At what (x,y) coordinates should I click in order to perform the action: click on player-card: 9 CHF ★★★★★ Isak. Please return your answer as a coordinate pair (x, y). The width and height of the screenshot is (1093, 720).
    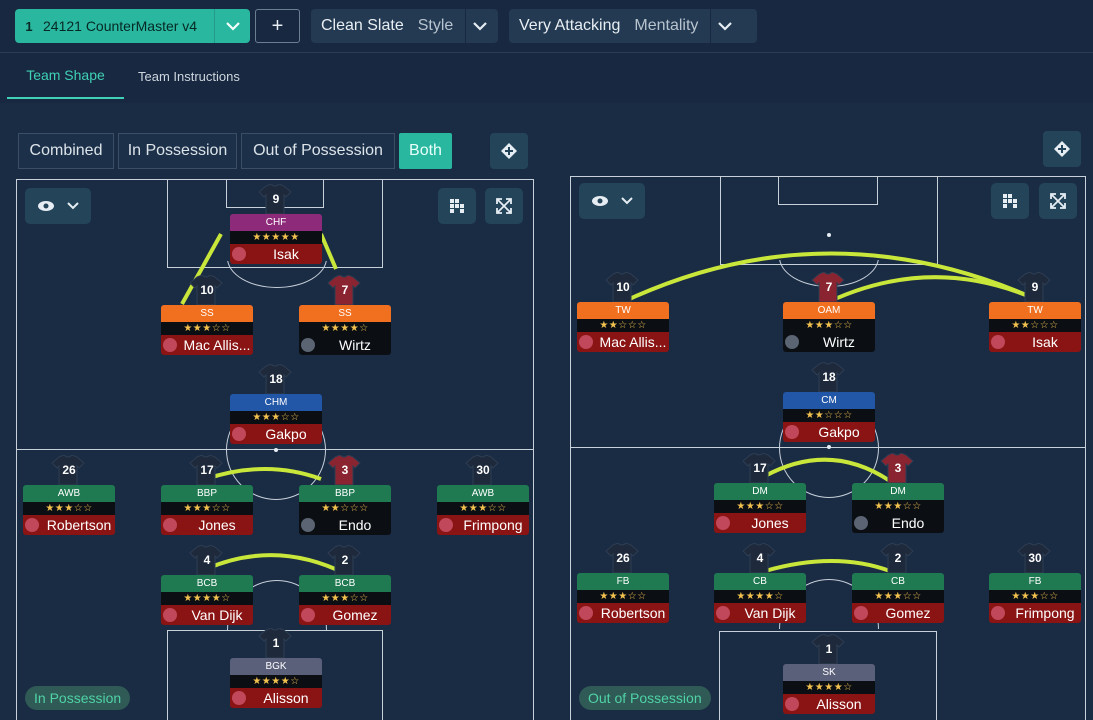
    Looking at the image, I should click on (276, 224).